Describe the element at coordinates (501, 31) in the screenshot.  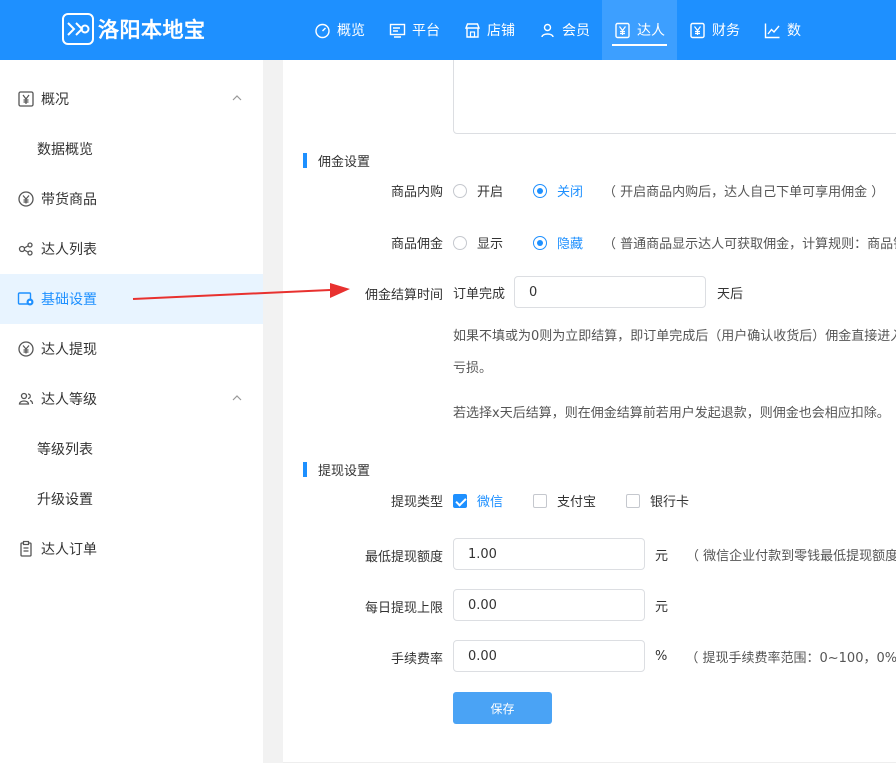
I see `nav-store-label: 店铺` at that location.